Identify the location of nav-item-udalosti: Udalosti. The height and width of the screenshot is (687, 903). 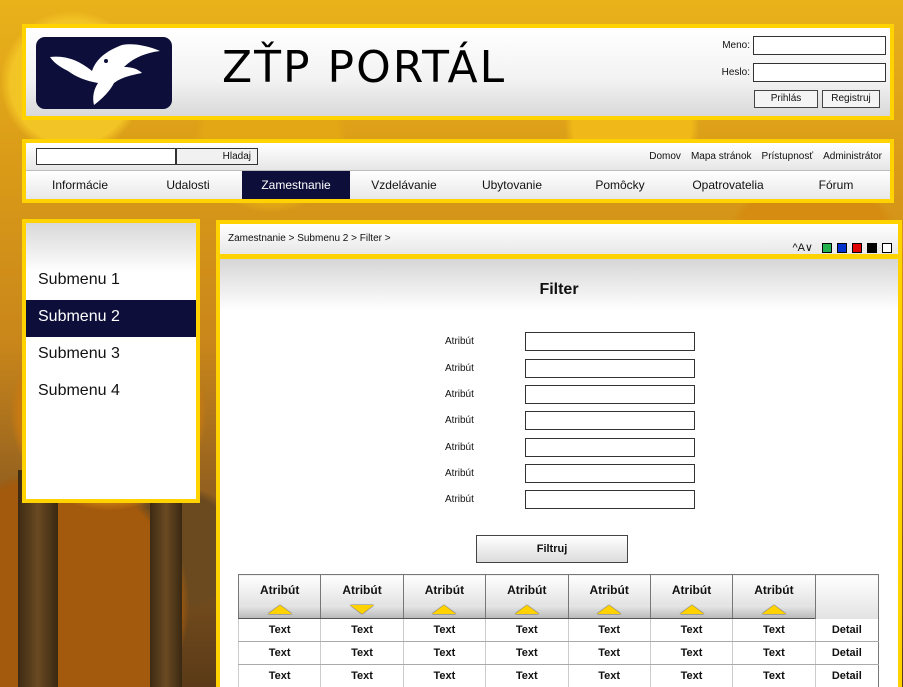
(188, 185).